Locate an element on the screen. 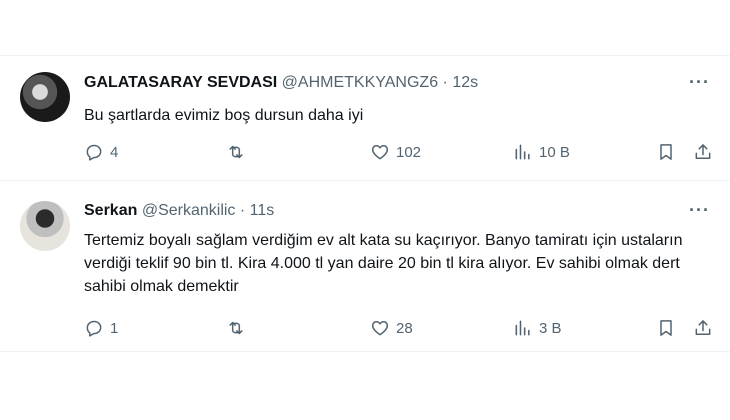 This screenshot has width=730, height=420. tweet-text: Bu şartlarda evimiz boş dursun daha iyi is located at coordinates (224, 115).